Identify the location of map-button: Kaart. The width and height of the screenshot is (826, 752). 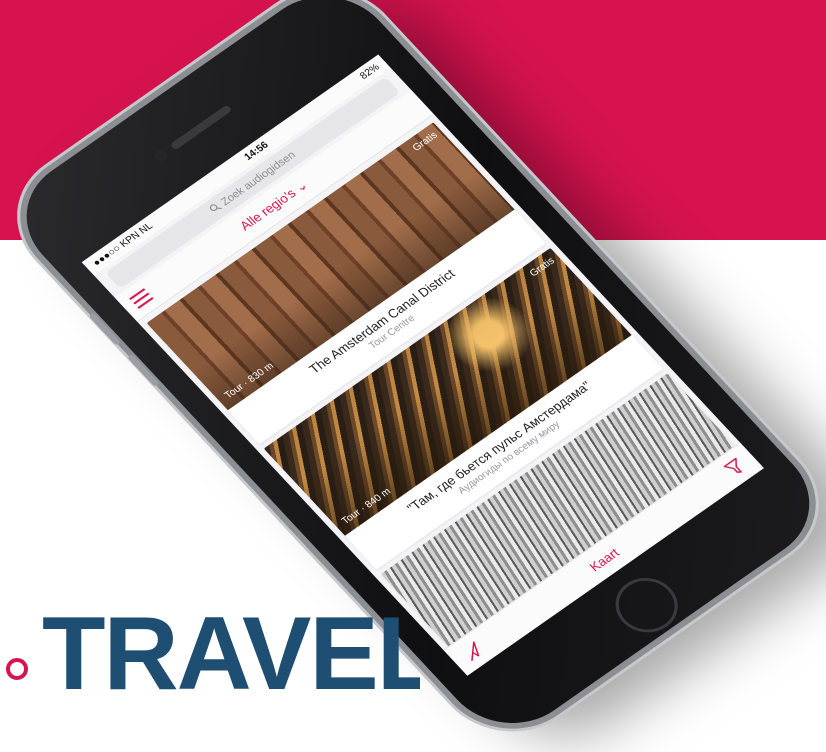
(604, 559).